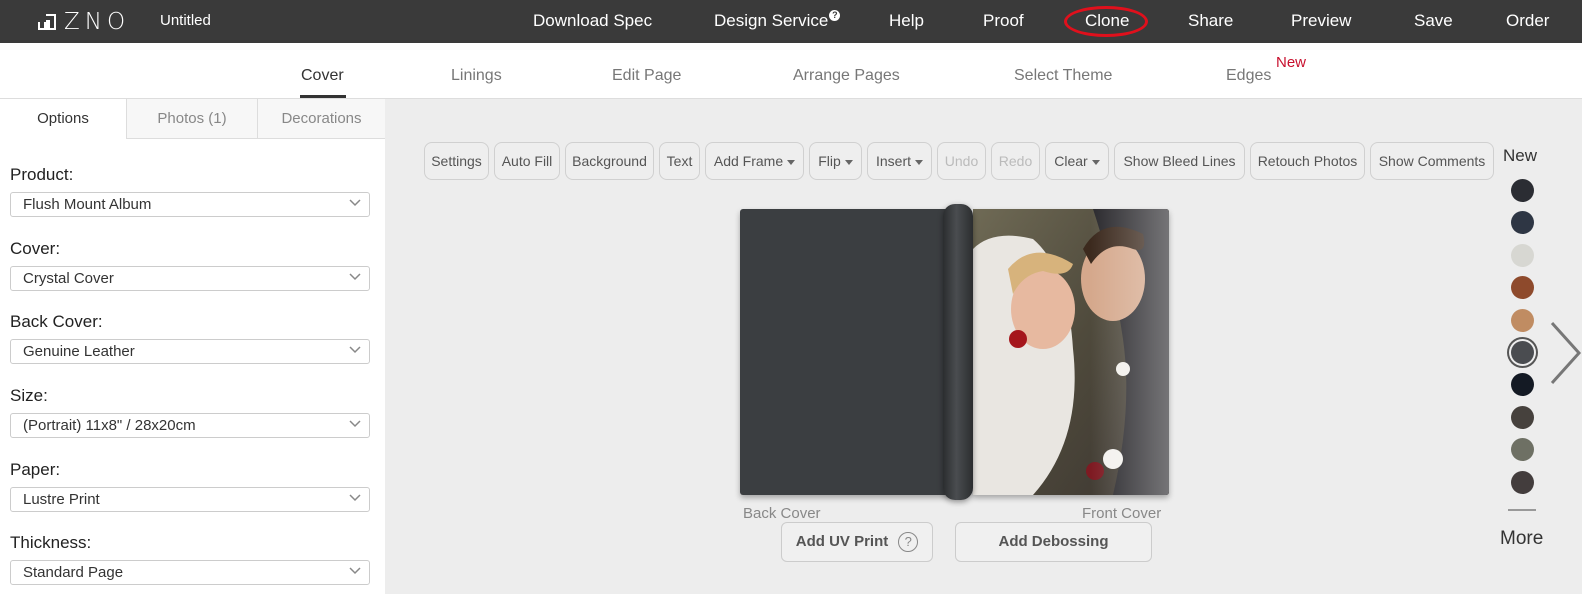  I want to click on document-title: Untitled, so click(185, 20).